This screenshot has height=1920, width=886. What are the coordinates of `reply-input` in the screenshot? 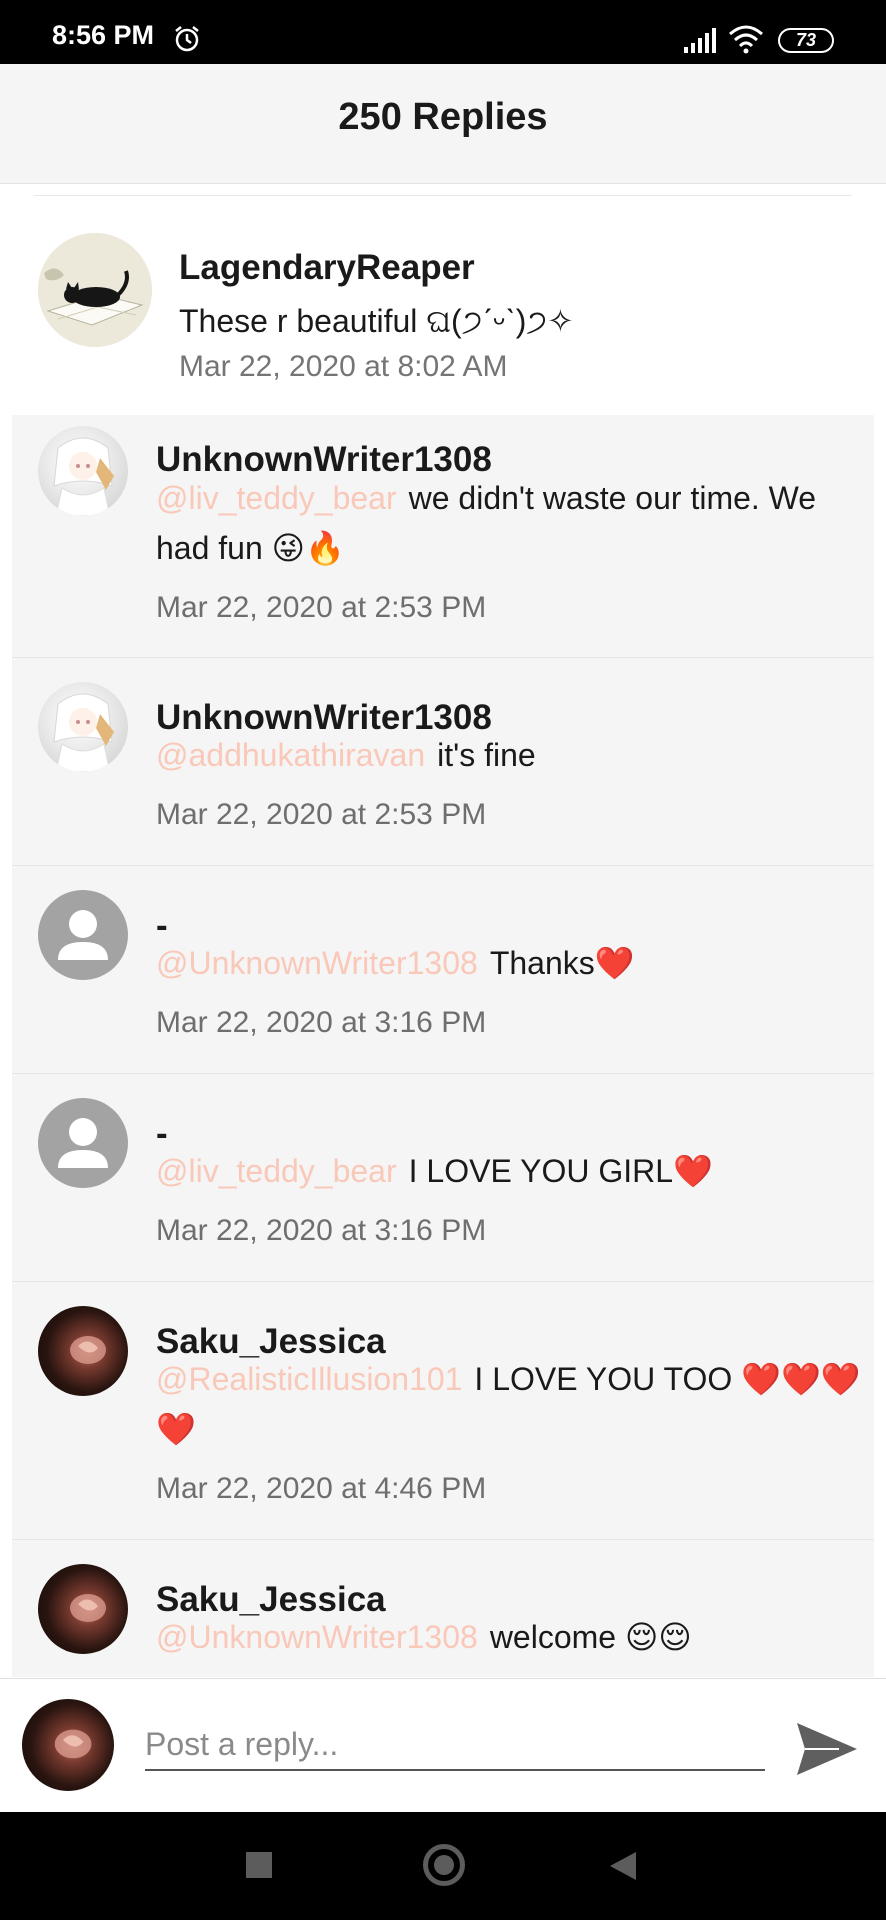 It's located at (455, 1745).